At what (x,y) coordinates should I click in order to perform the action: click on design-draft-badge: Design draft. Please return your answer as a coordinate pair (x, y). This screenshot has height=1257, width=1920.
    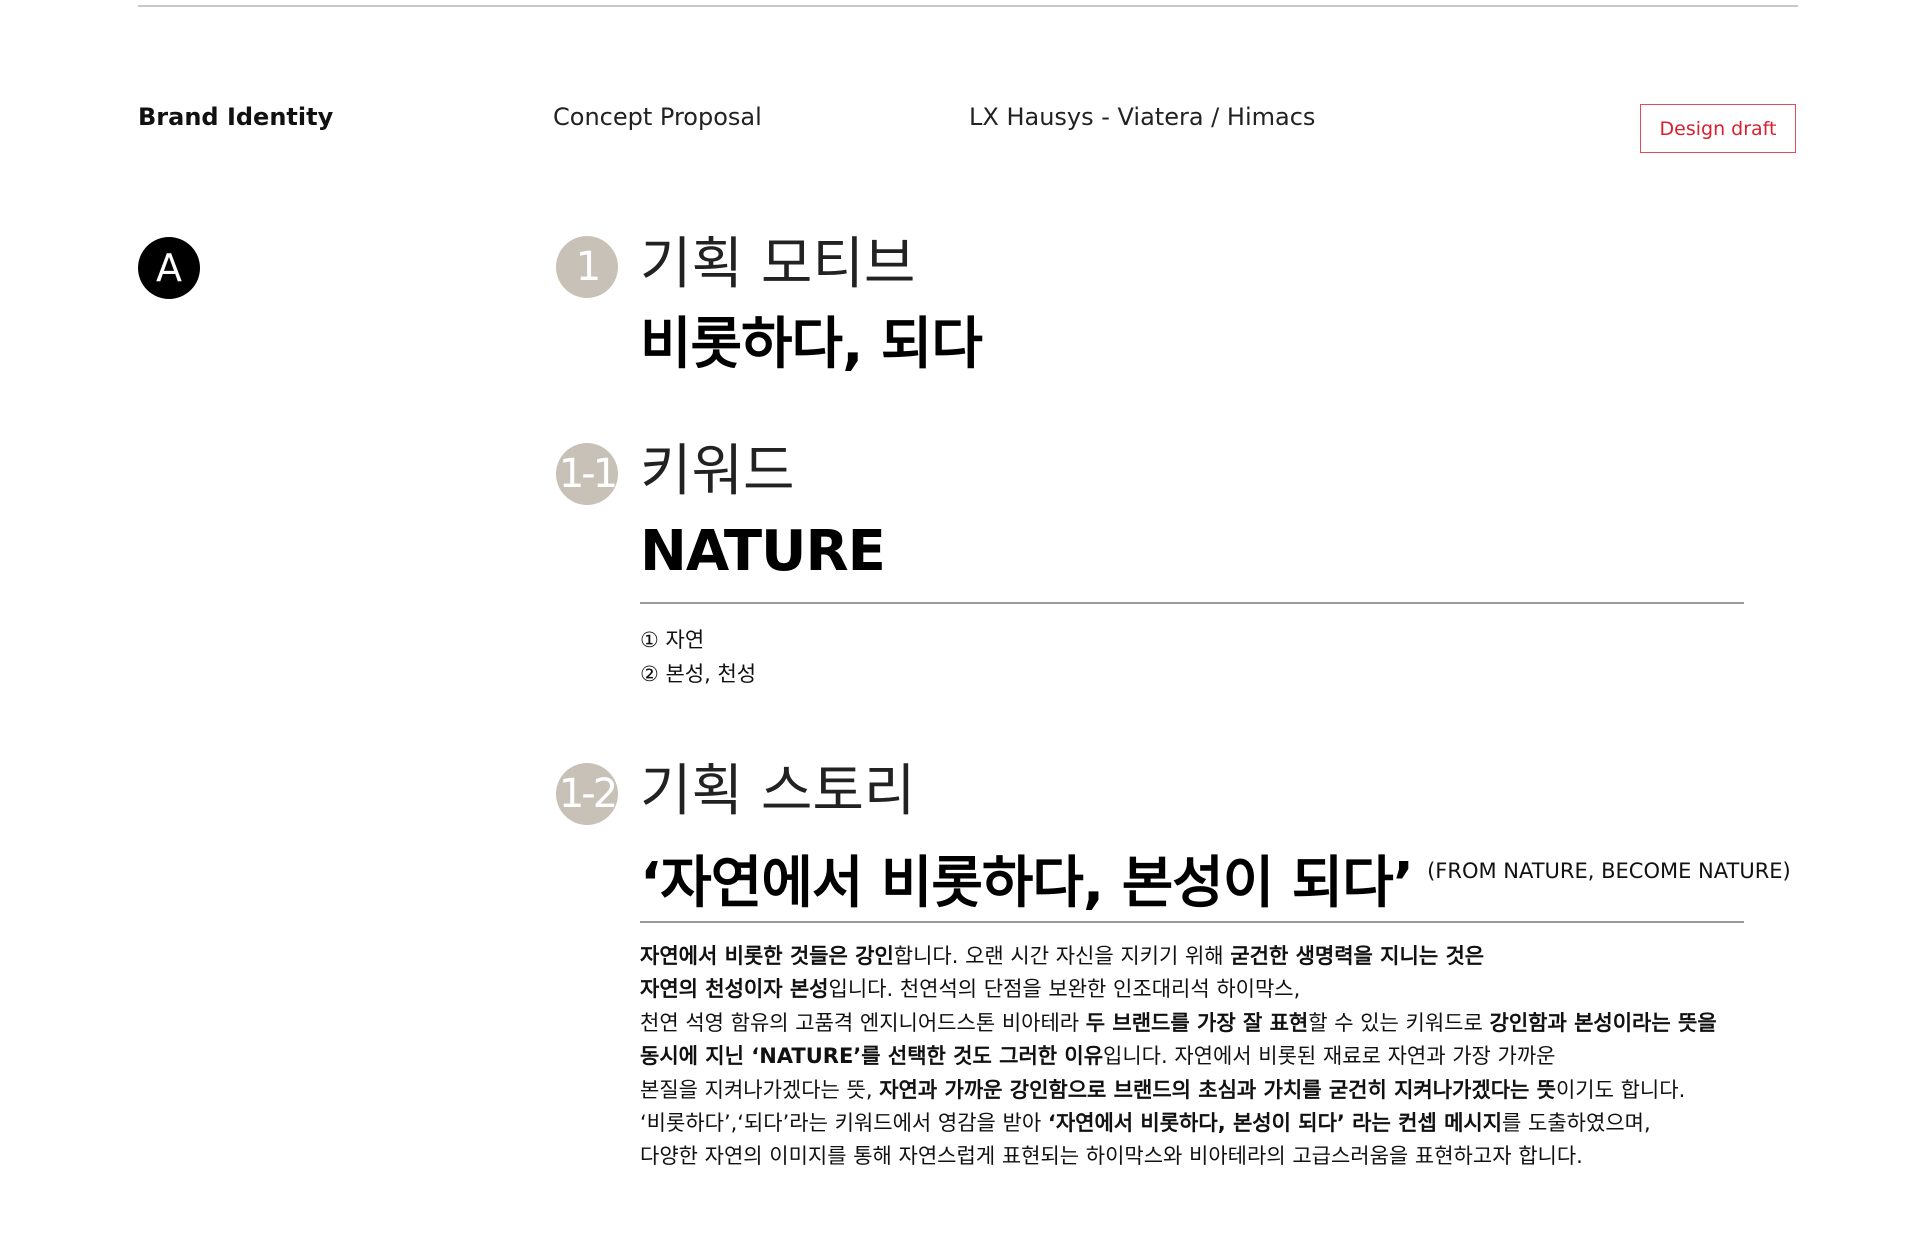
    Looking at the image, I should click on (1718, 128).